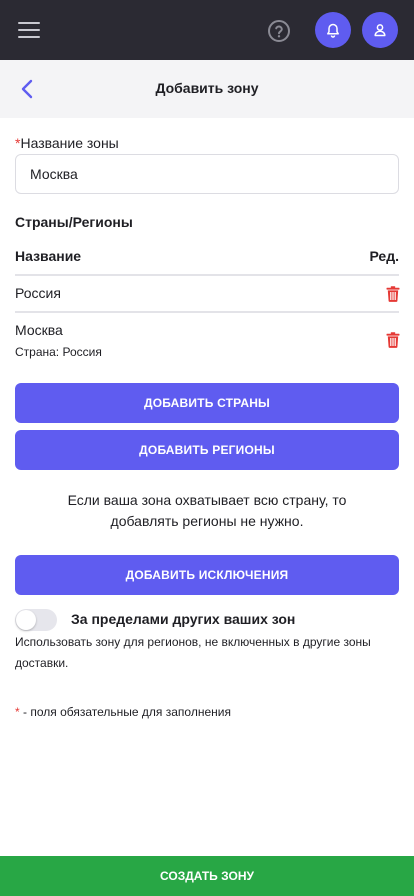  Describe the element at coordinates (207, 30) in the screenshot. I see `top-bar` at that location.